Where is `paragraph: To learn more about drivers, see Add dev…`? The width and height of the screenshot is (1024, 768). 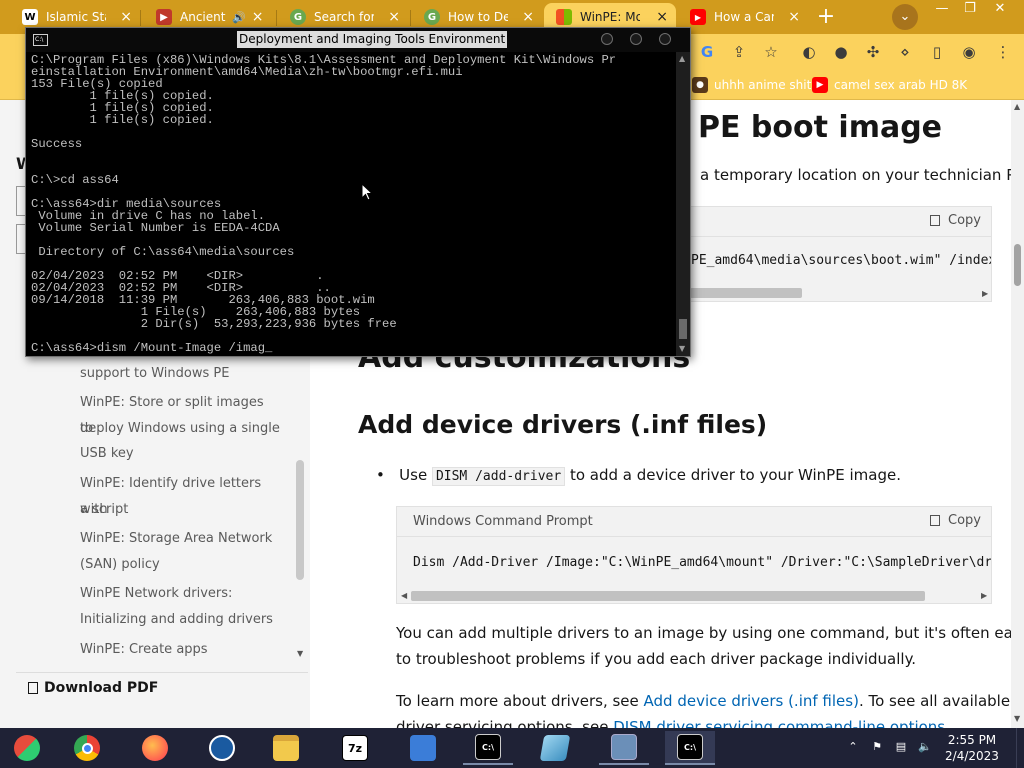
paragraph: To learn more about drivers, see Add dev… is located at coordinates (710, 701).